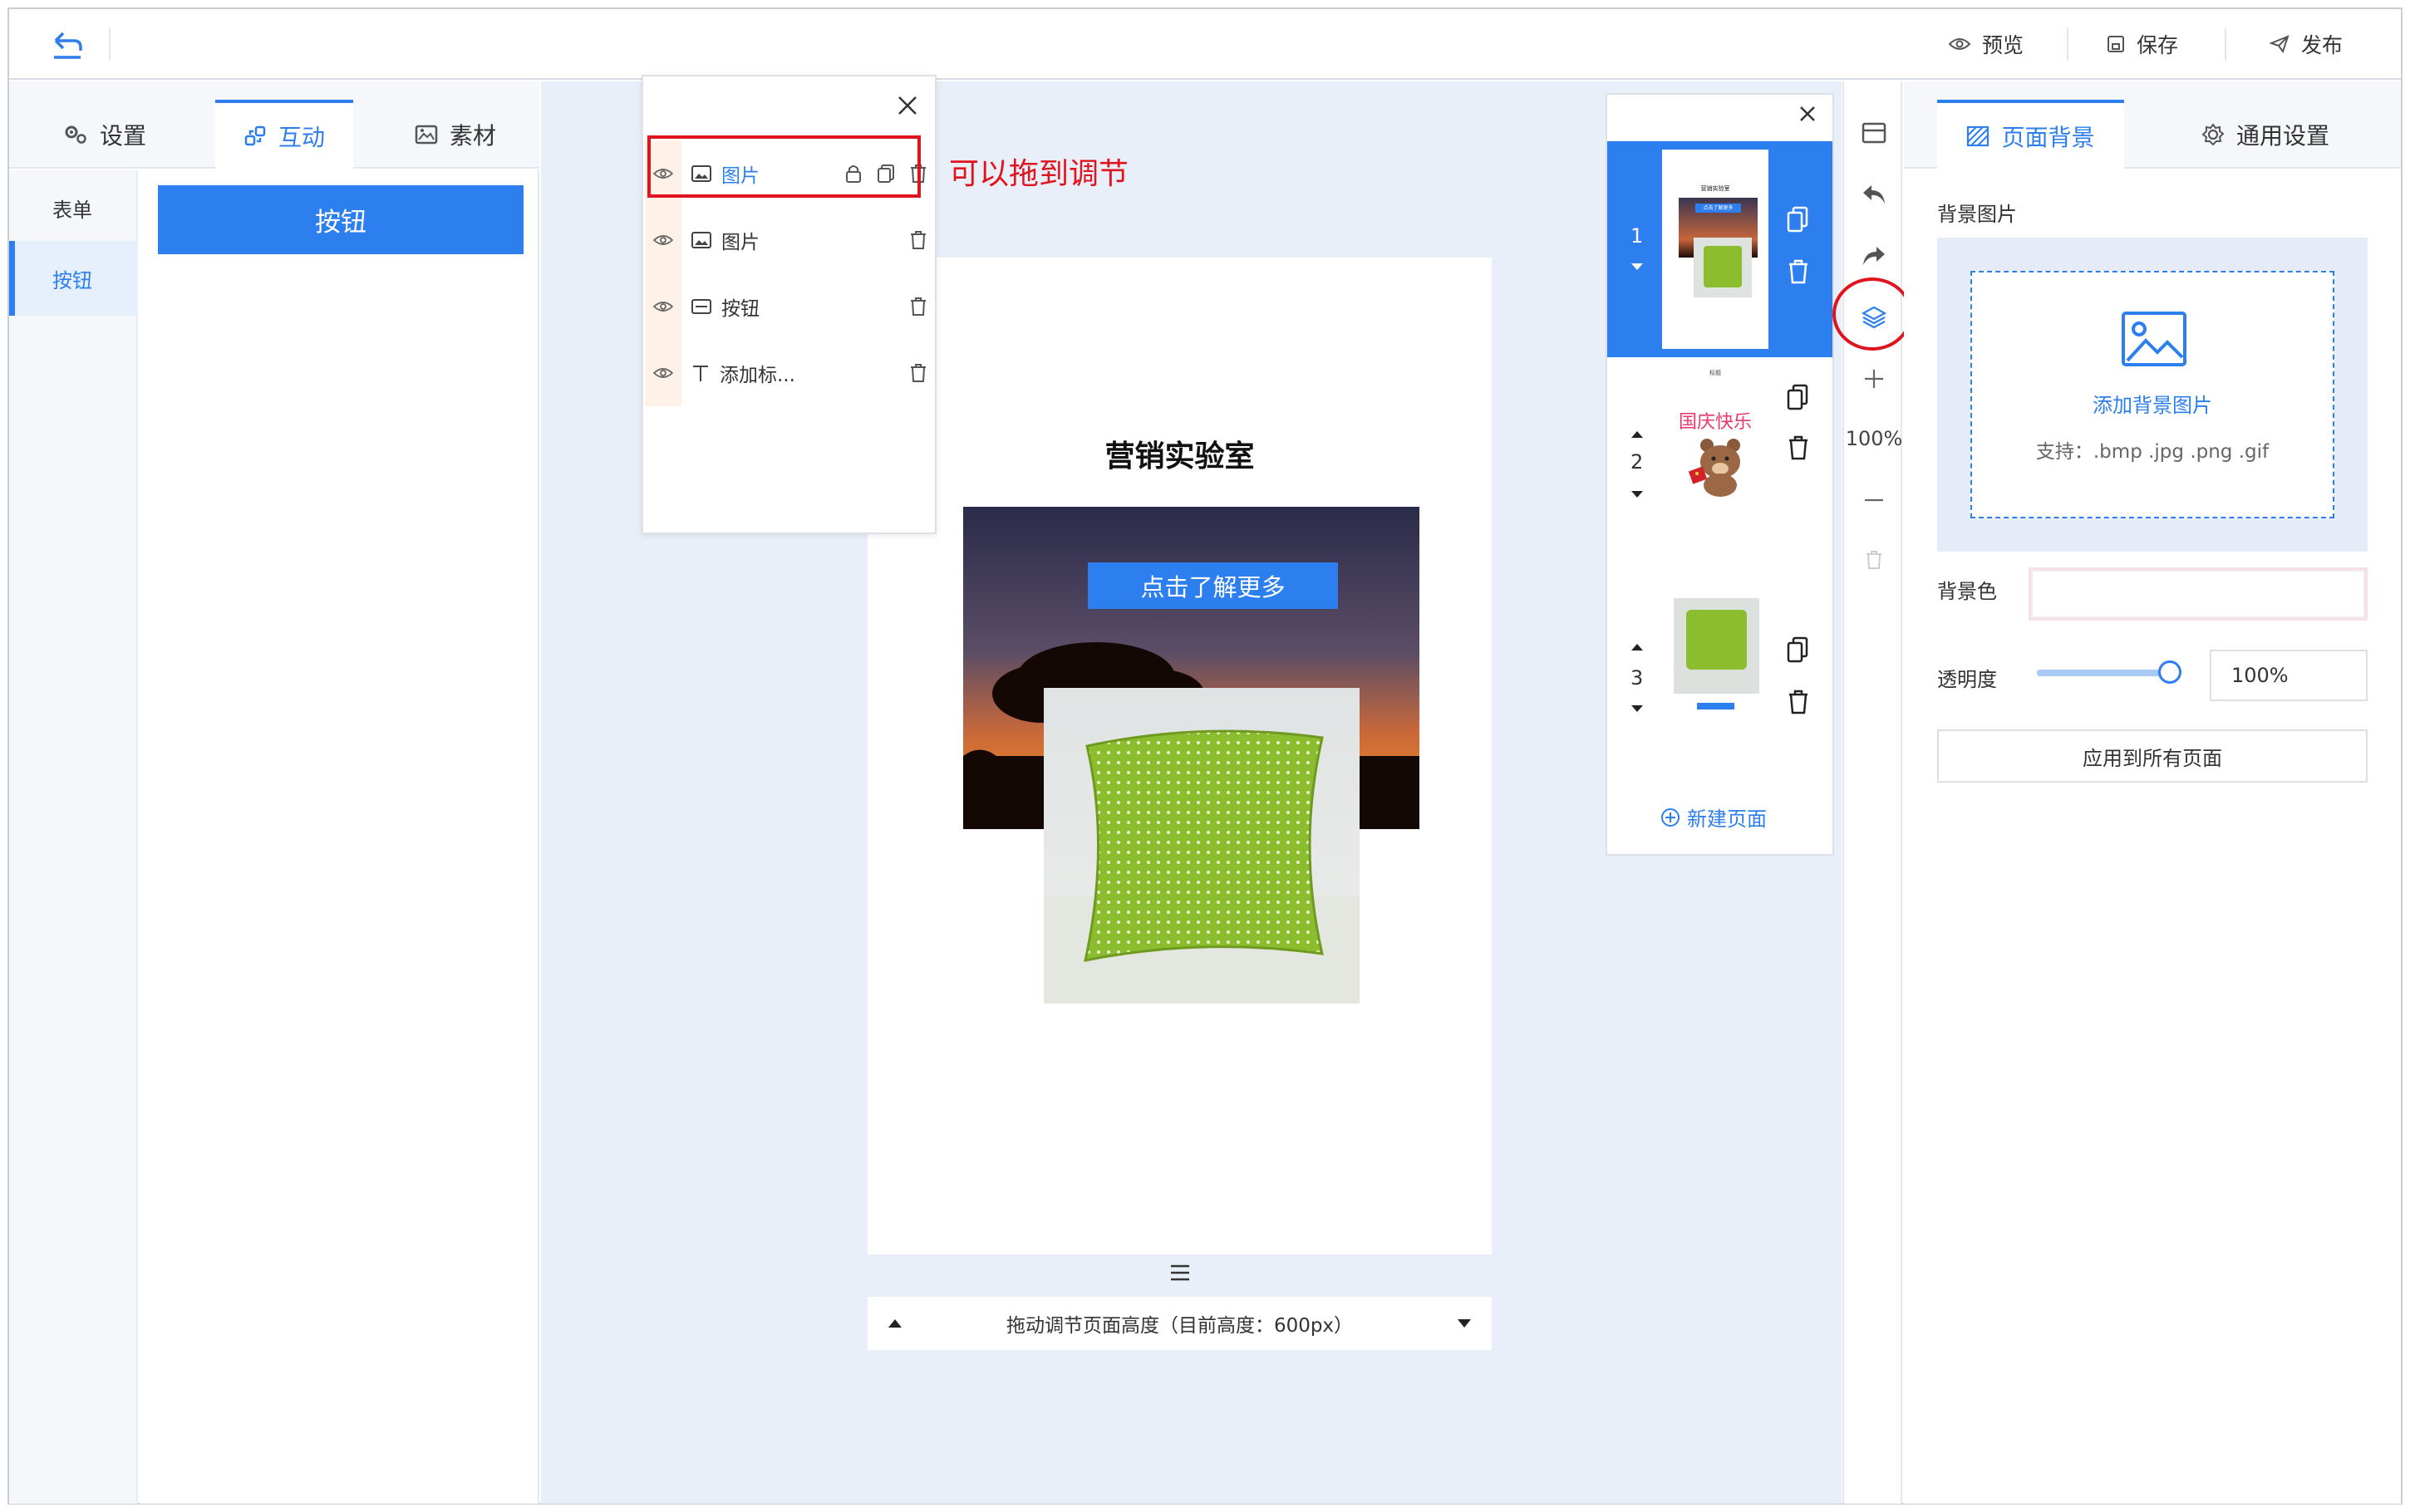 The height and width of the screenshot is (1512, 2410). What do you see at coordinates (1670, 818) in the screenshot?
I see `plus-circle-icon` at bounding box center [1670, 818].